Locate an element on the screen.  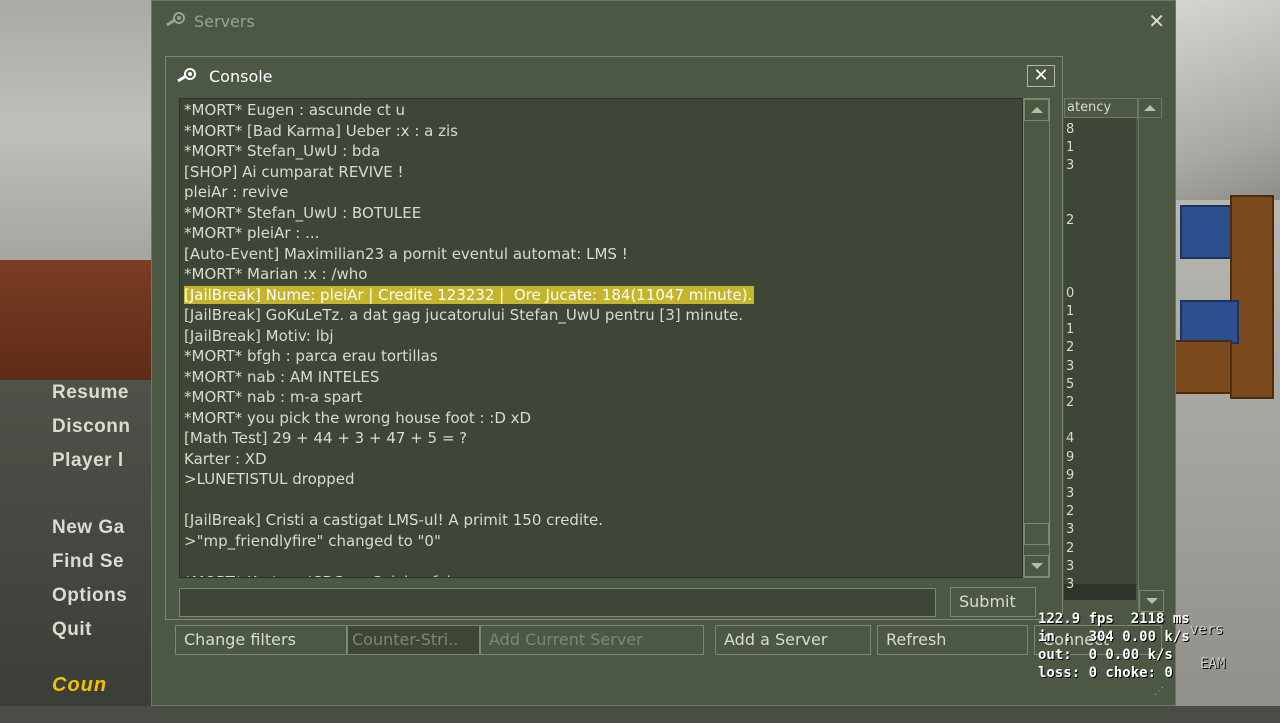
scroll-up-button is located at coordinates (1036, 110).